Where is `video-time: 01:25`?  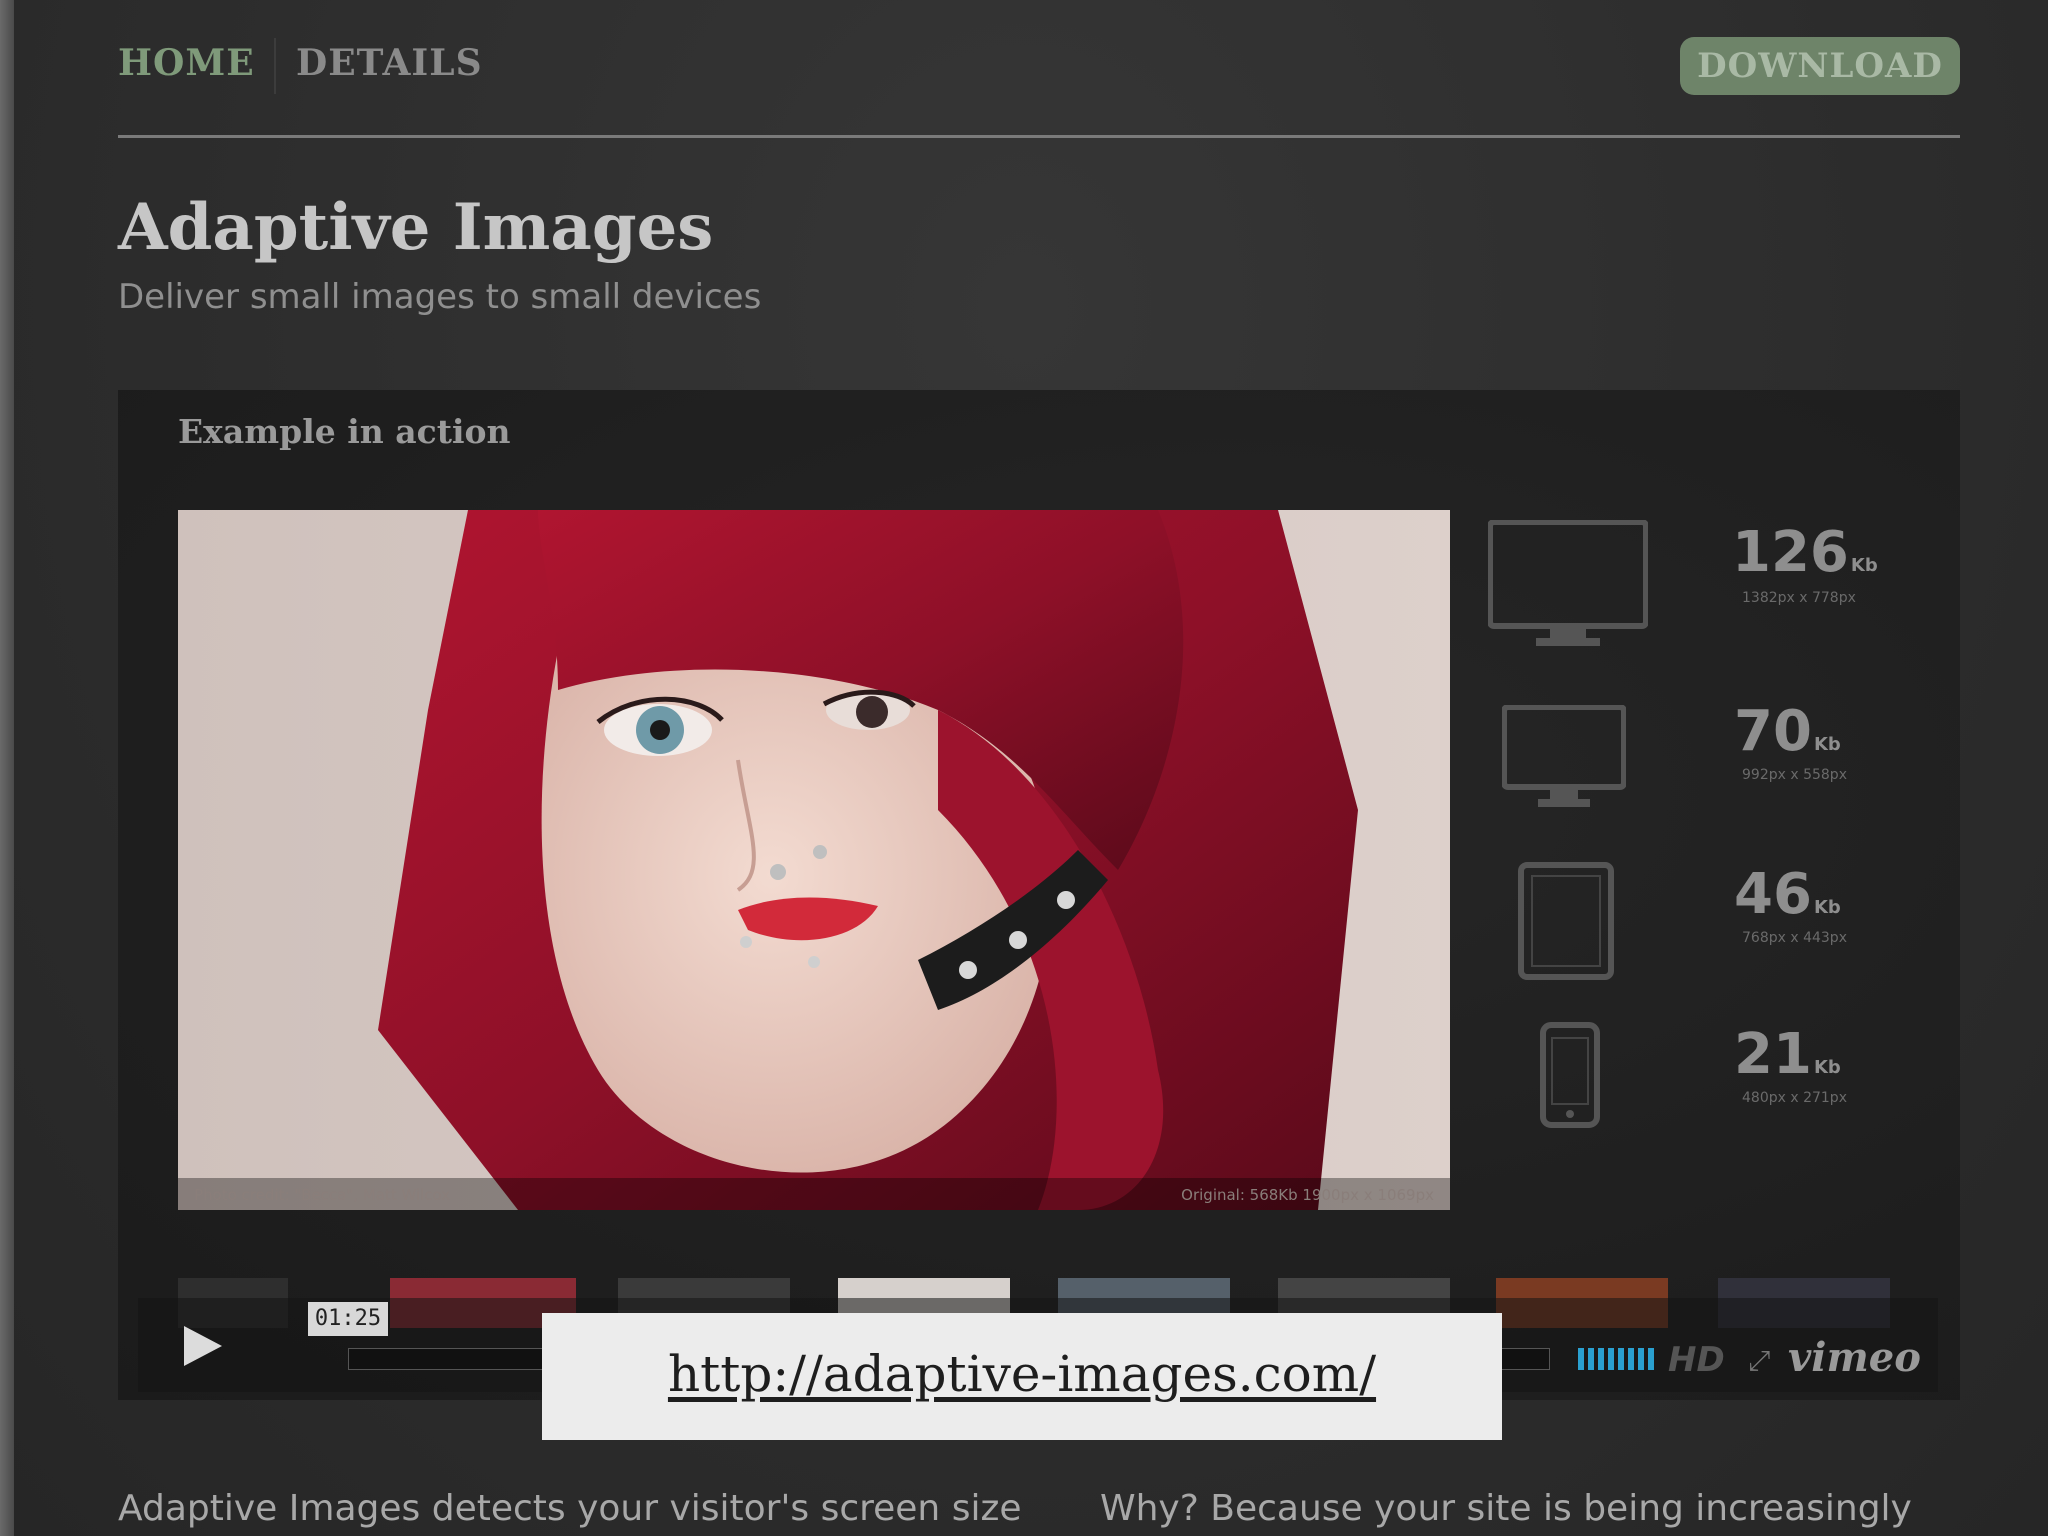 video-time: 01:25 is located at coordinates (348, 1319).